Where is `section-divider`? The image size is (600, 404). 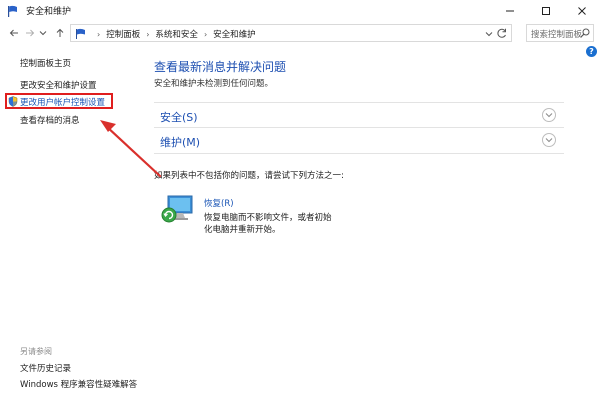
section-divider is located at coordinates (359, 153).